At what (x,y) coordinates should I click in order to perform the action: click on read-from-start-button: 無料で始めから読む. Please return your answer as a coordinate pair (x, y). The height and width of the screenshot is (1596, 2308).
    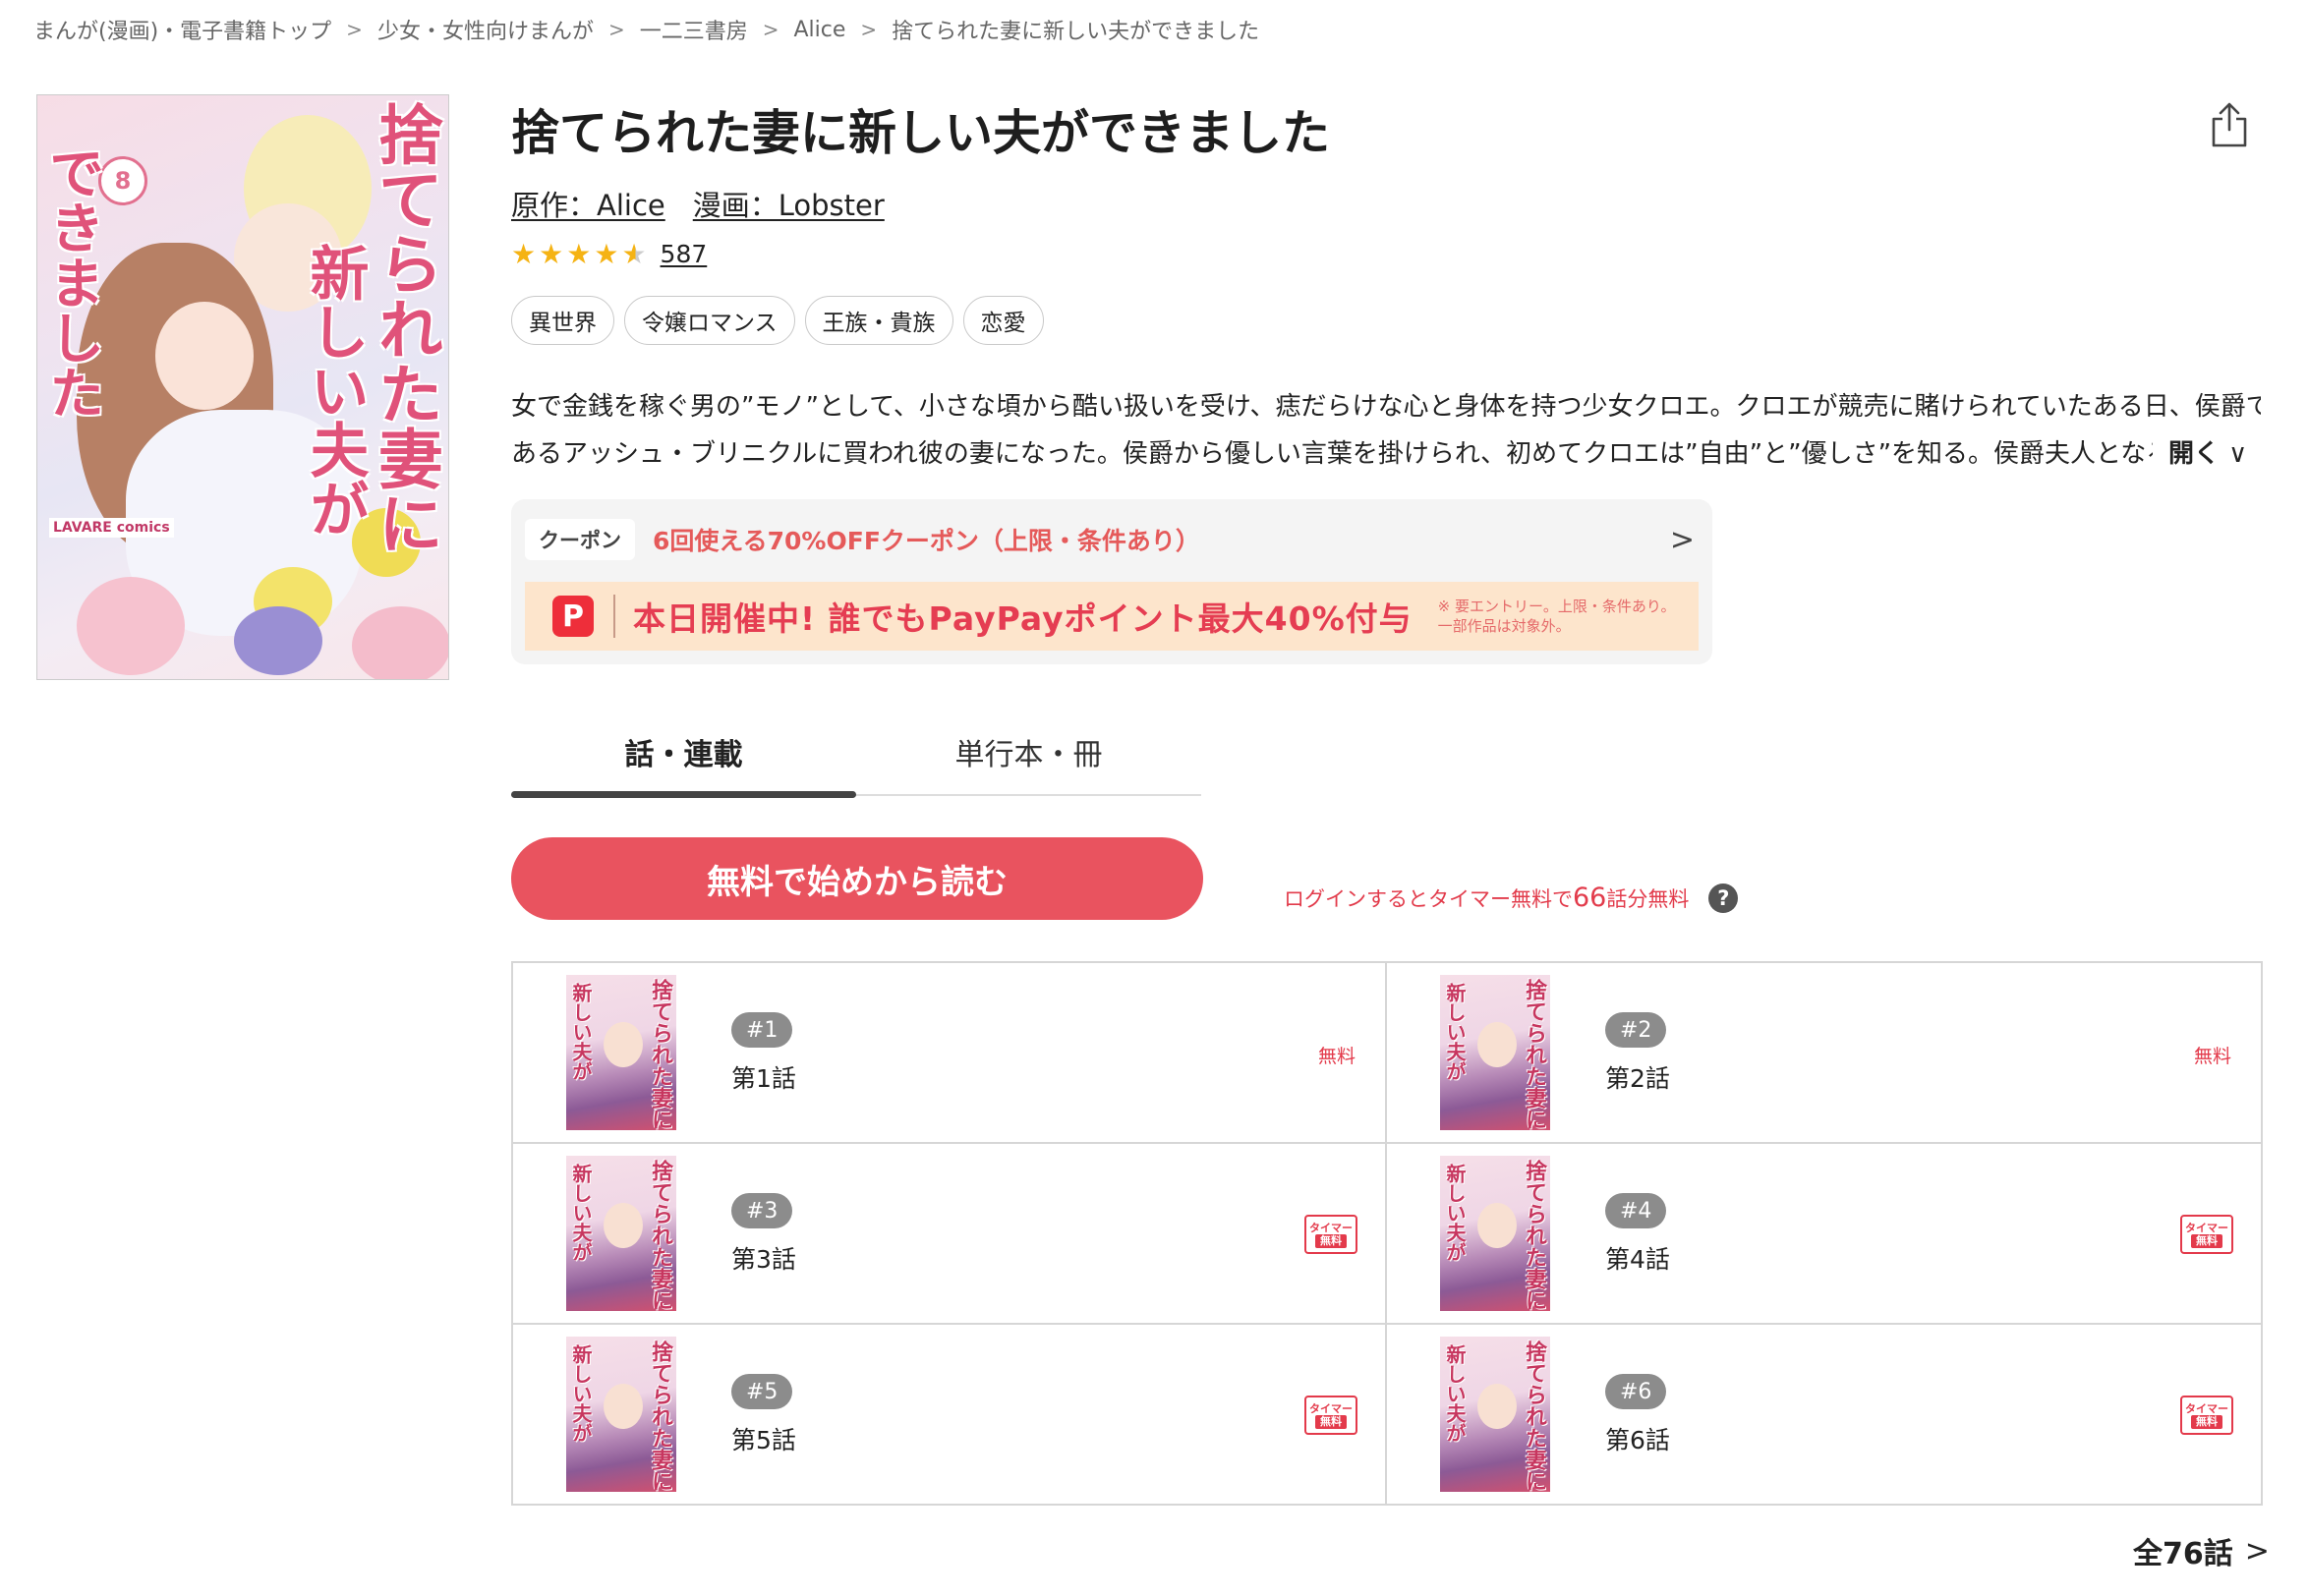
    Looking at the image, I should click on (857, 878).